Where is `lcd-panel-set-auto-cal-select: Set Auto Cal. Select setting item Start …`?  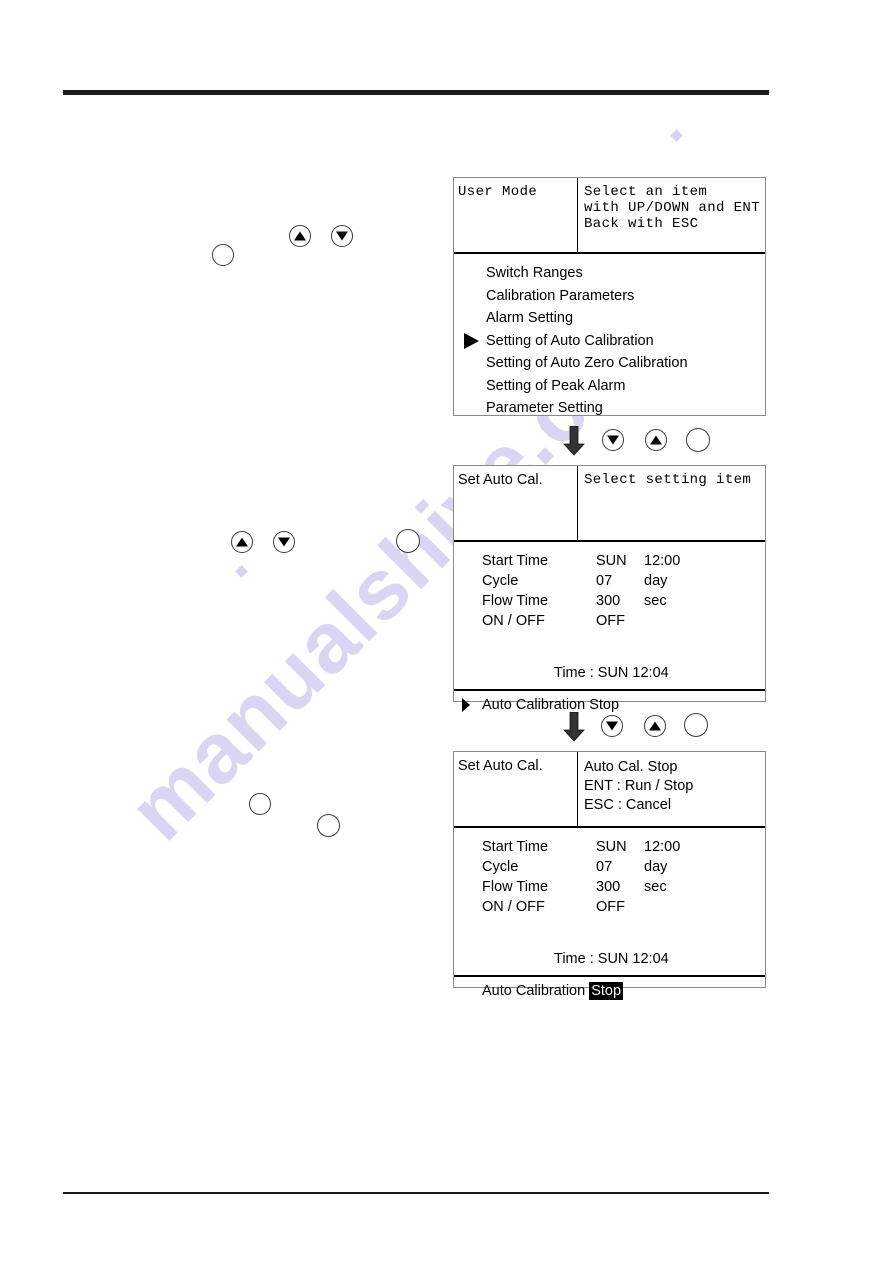
lcd-panel-set-auto-cal-select: Set Auto Cal. Select setting item Start … is located at coordinates (609, 589).